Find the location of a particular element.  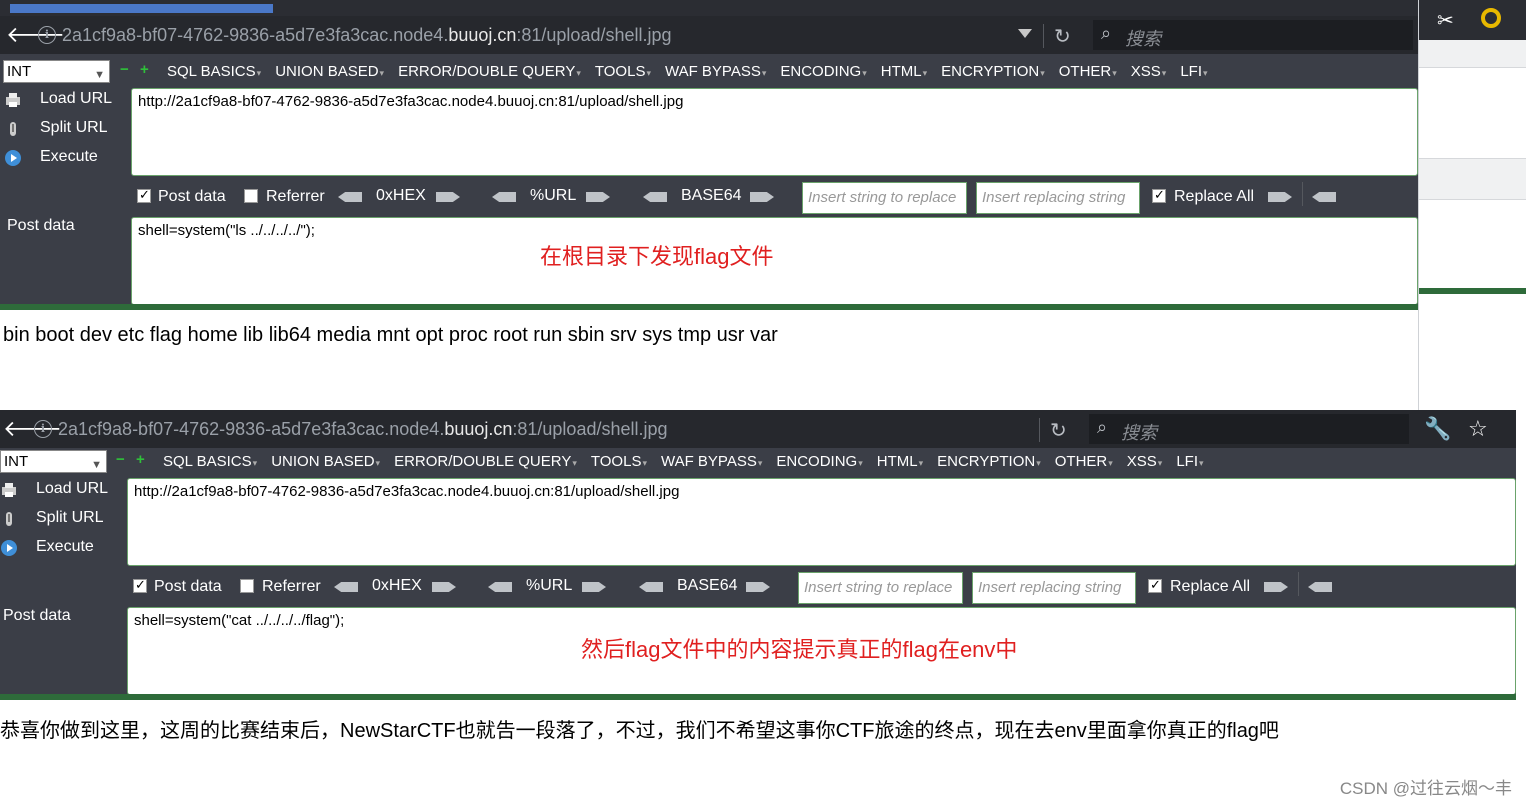

panel-band is located at coordinates (1472, 179).